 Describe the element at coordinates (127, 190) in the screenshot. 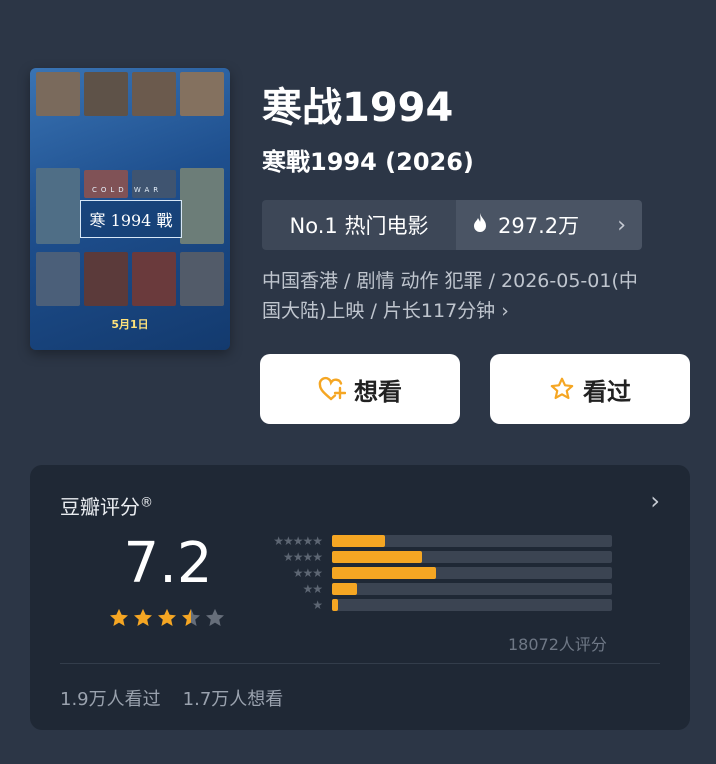

I see `poster-english-title: COLD WAR` at that location.